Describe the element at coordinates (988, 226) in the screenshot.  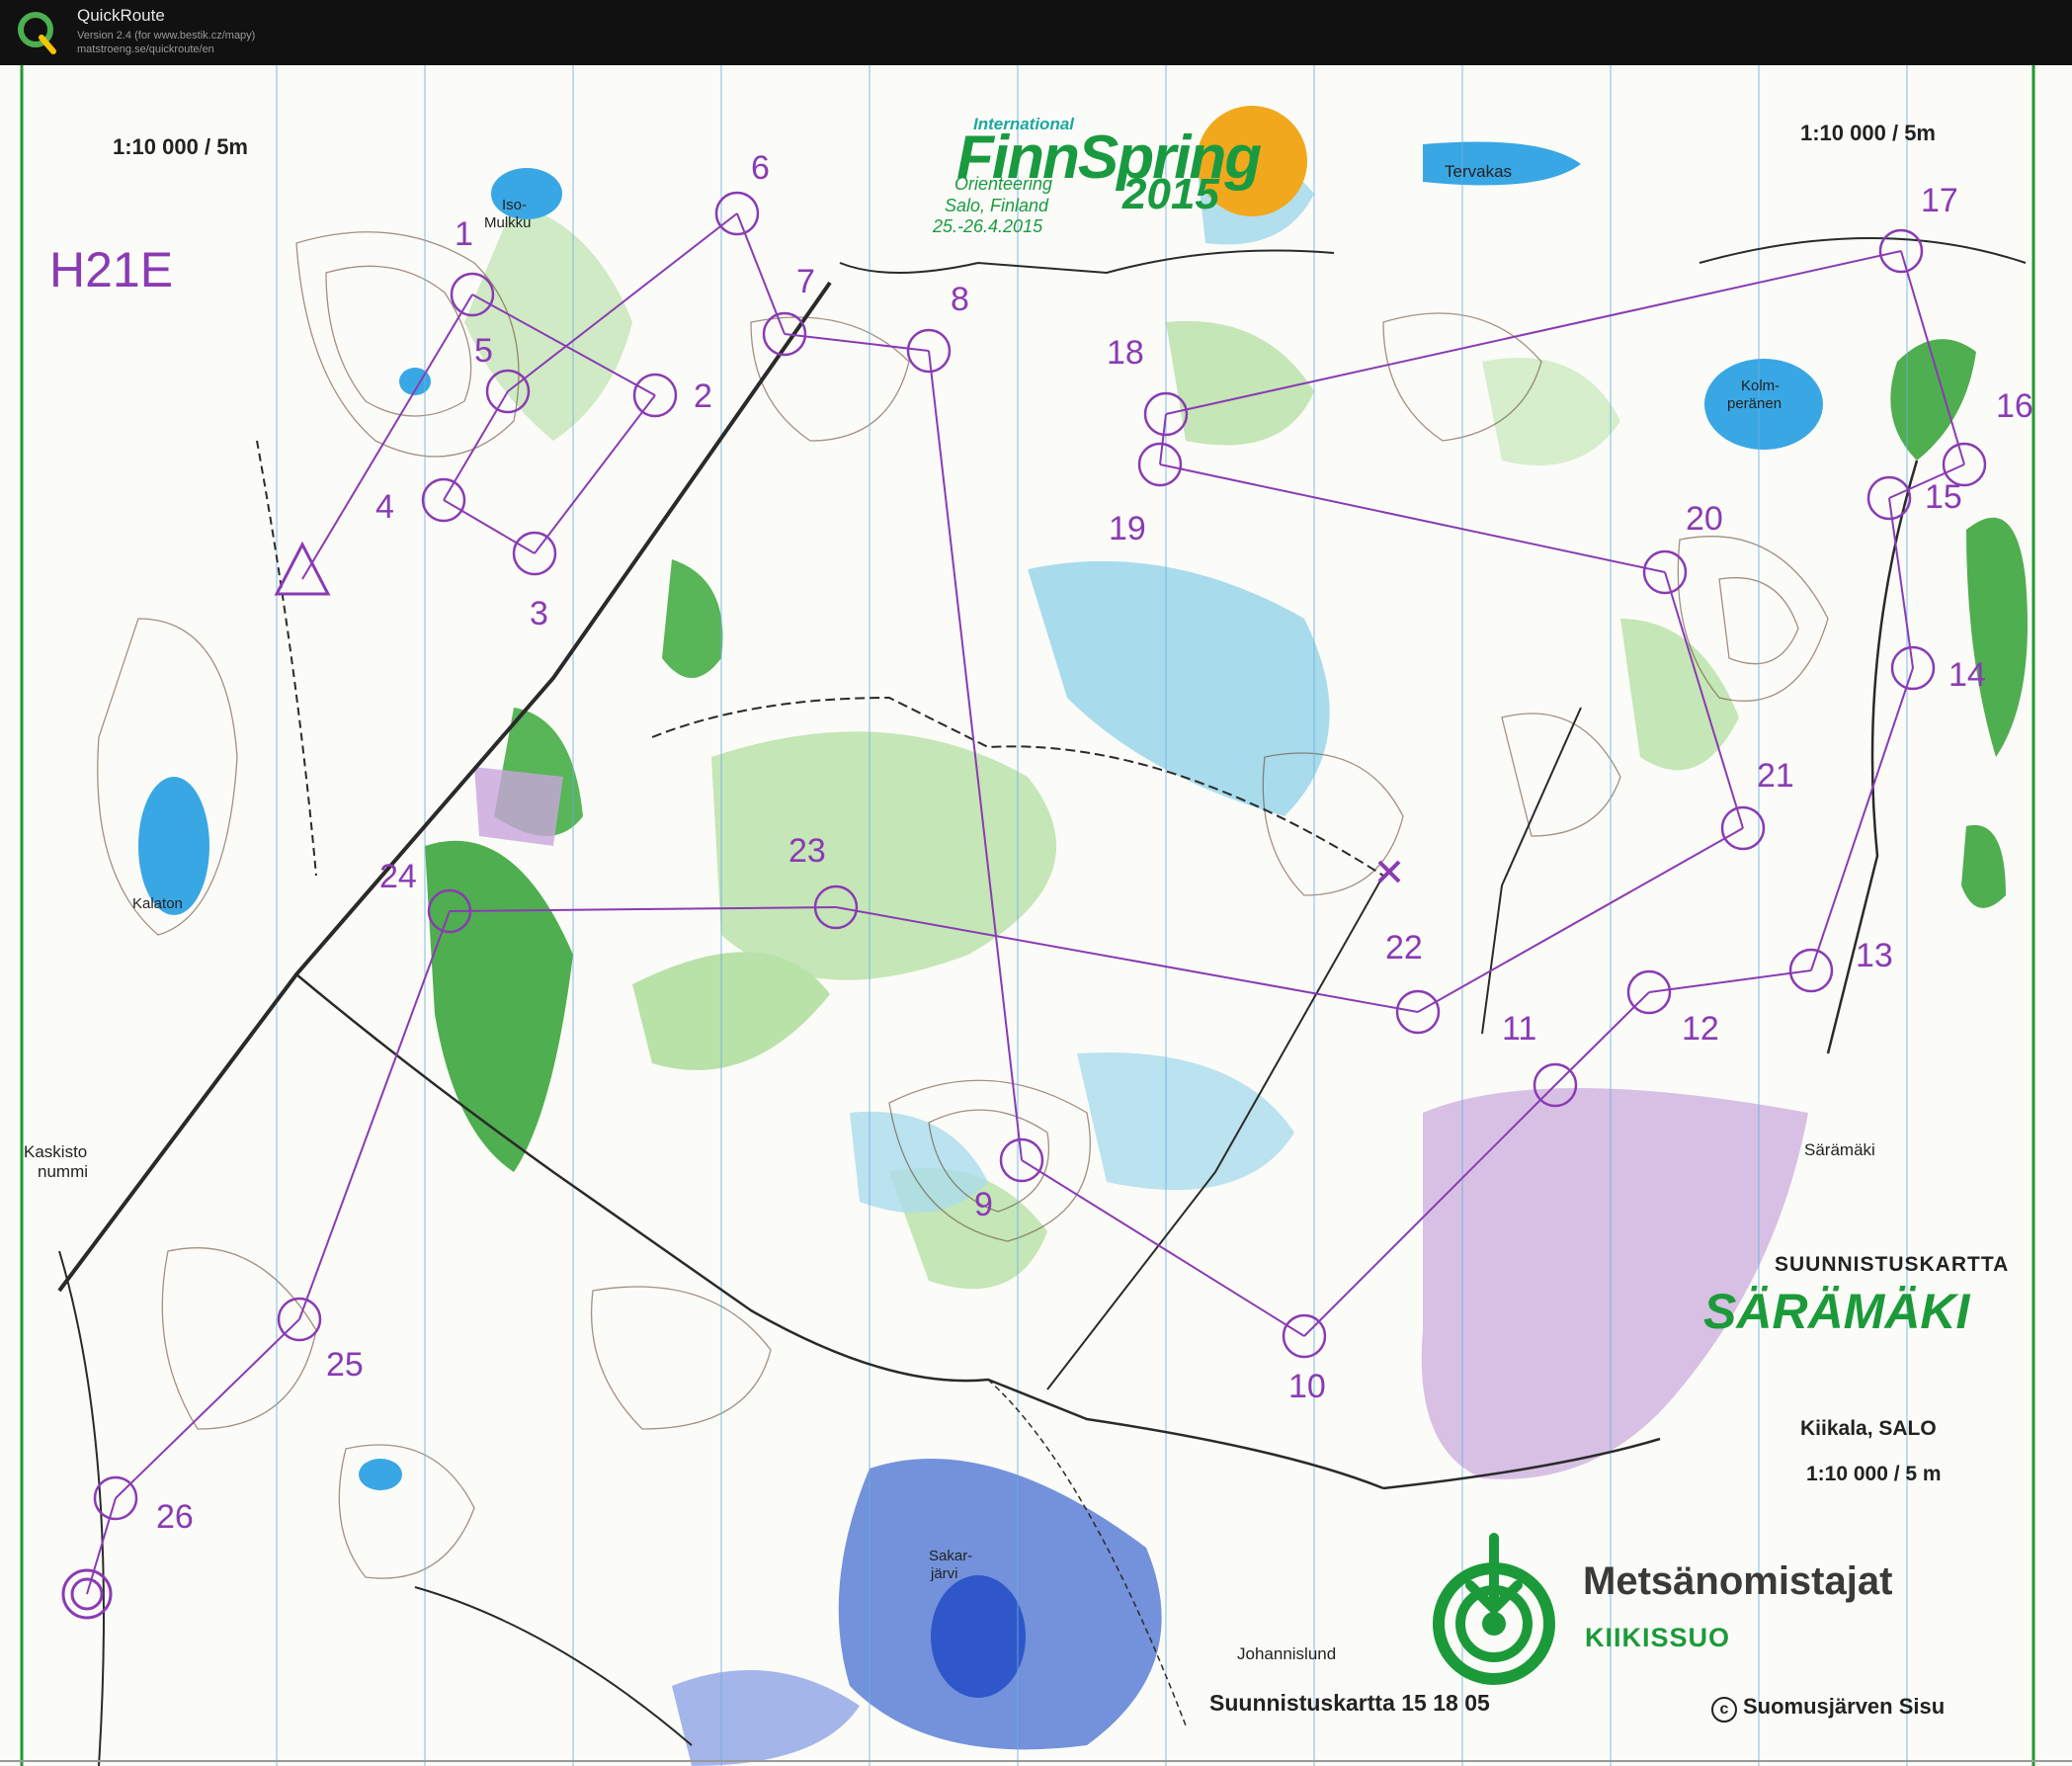
I see `event-logo-dates: 25.-26.4.2015` at that location.